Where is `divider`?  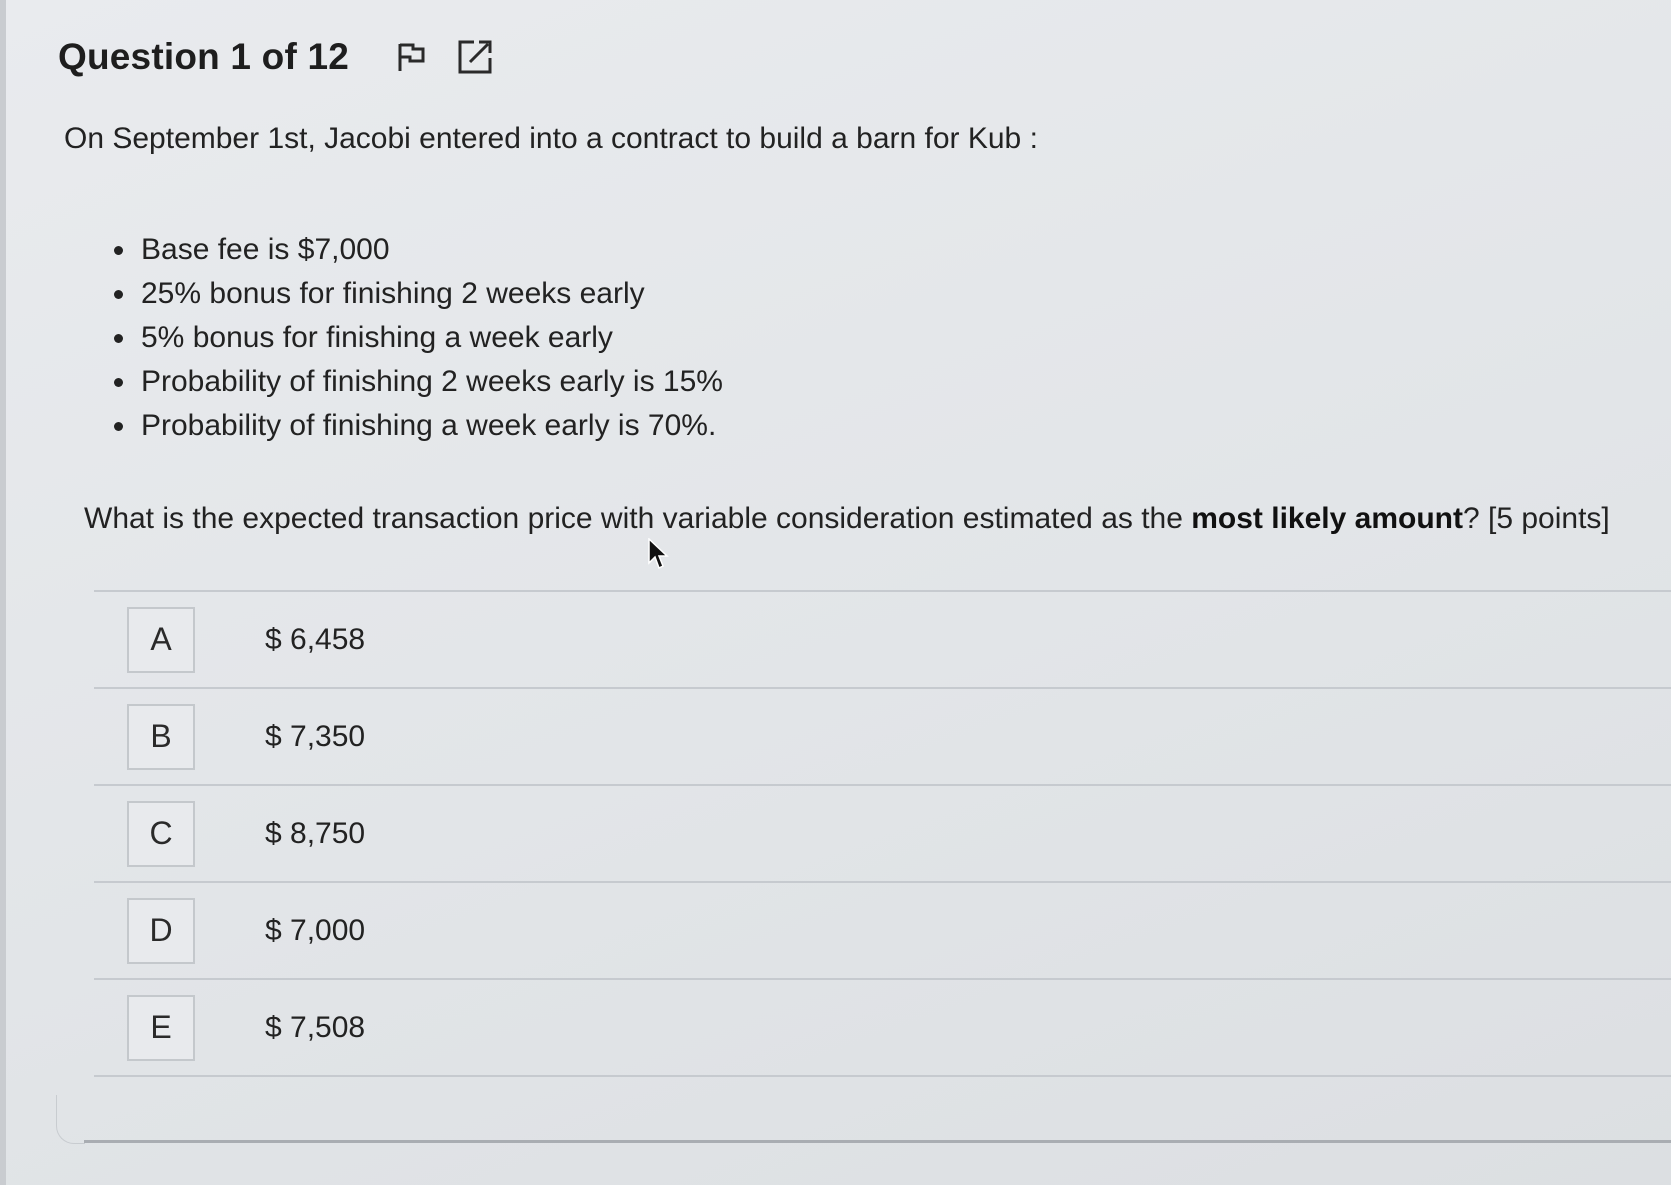 divider is located at coordinates (882, 1076).